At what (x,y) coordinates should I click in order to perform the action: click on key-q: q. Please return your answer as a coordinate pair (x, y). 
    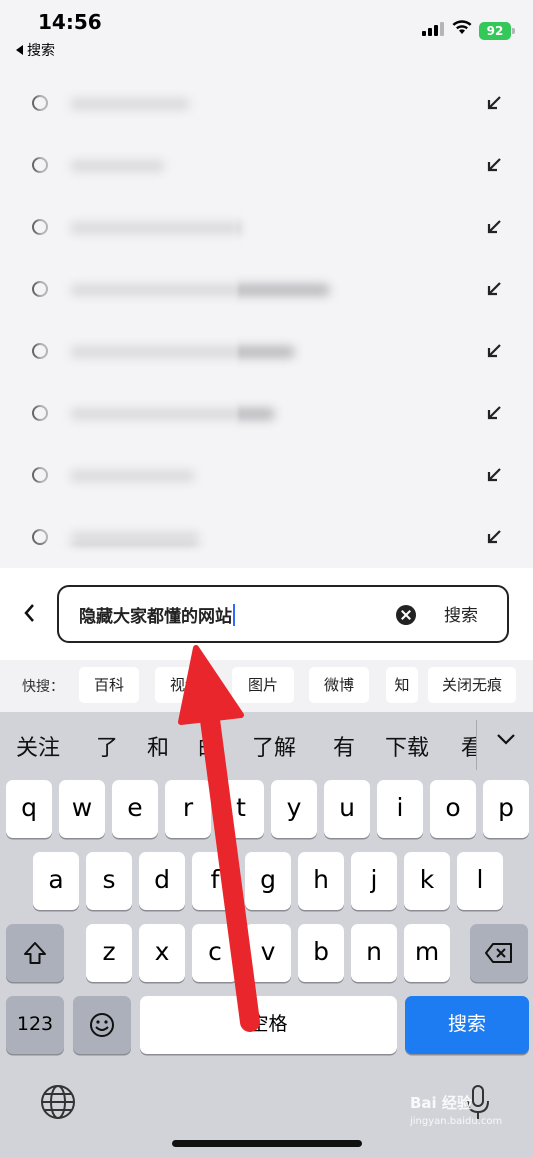
    Looking at the image, I should click on (29, 809).